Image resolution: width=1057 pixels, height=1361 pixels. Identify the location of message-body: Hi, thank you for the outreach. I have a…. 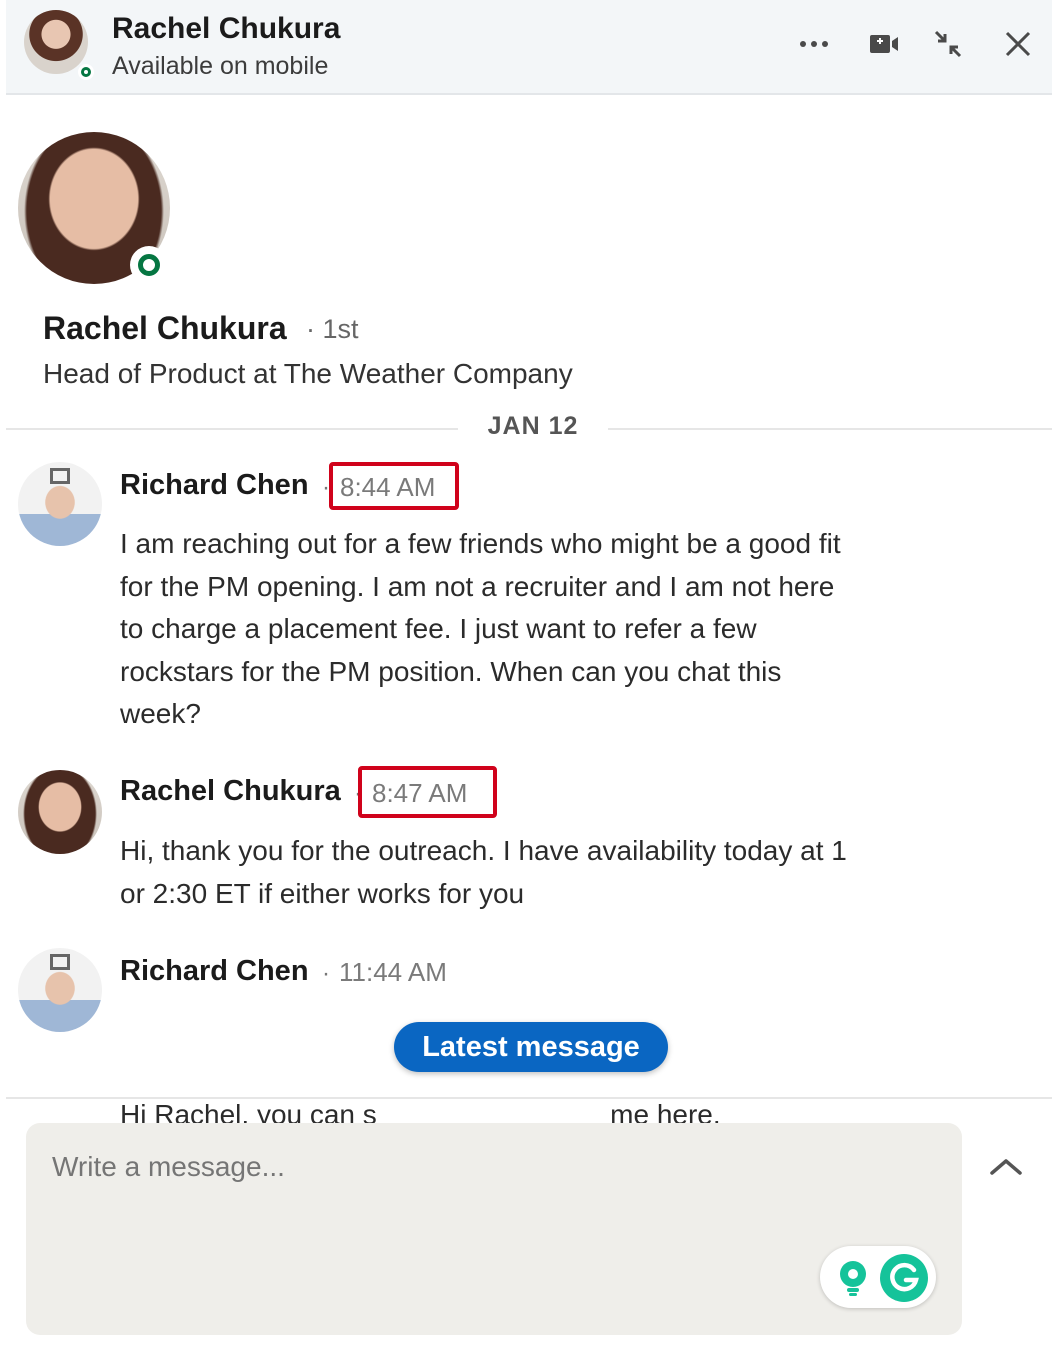
(530, 872).